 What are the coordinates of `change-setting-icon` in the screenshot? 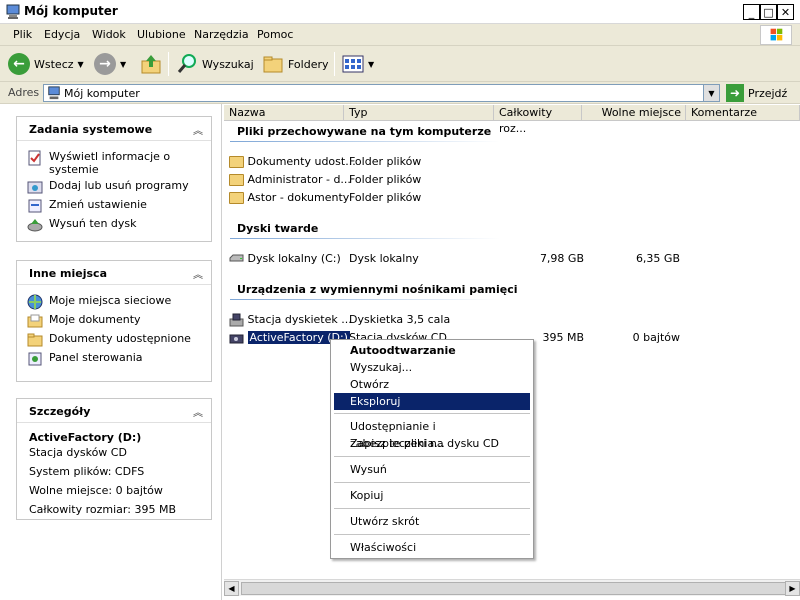 It's located at (35, 206).